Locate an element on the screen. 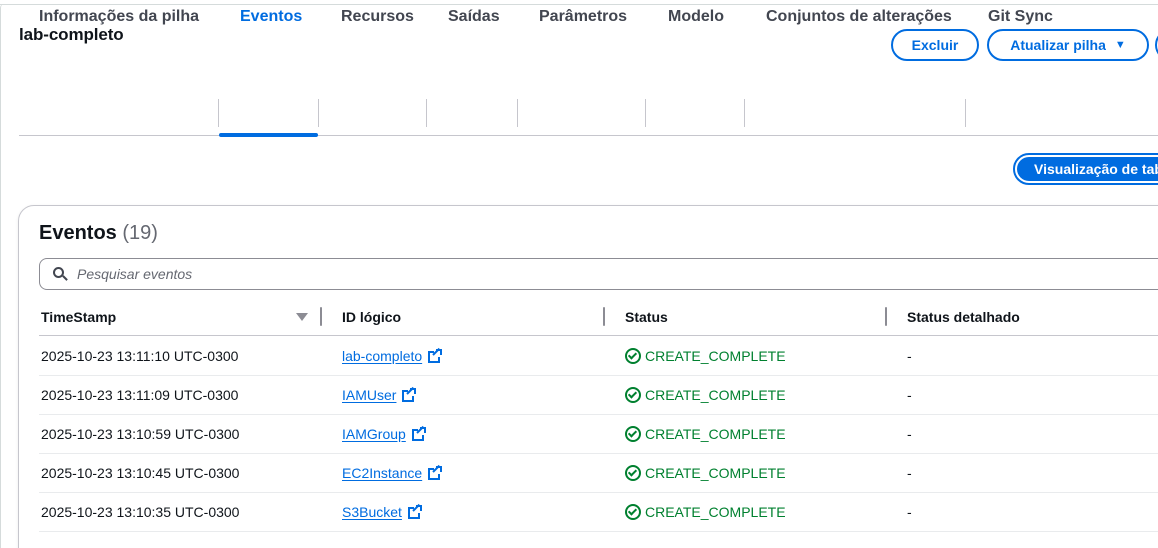 The height and width of the screenshot is (548, 1158). active-tab-indicator is located at coordinates (268, 135).